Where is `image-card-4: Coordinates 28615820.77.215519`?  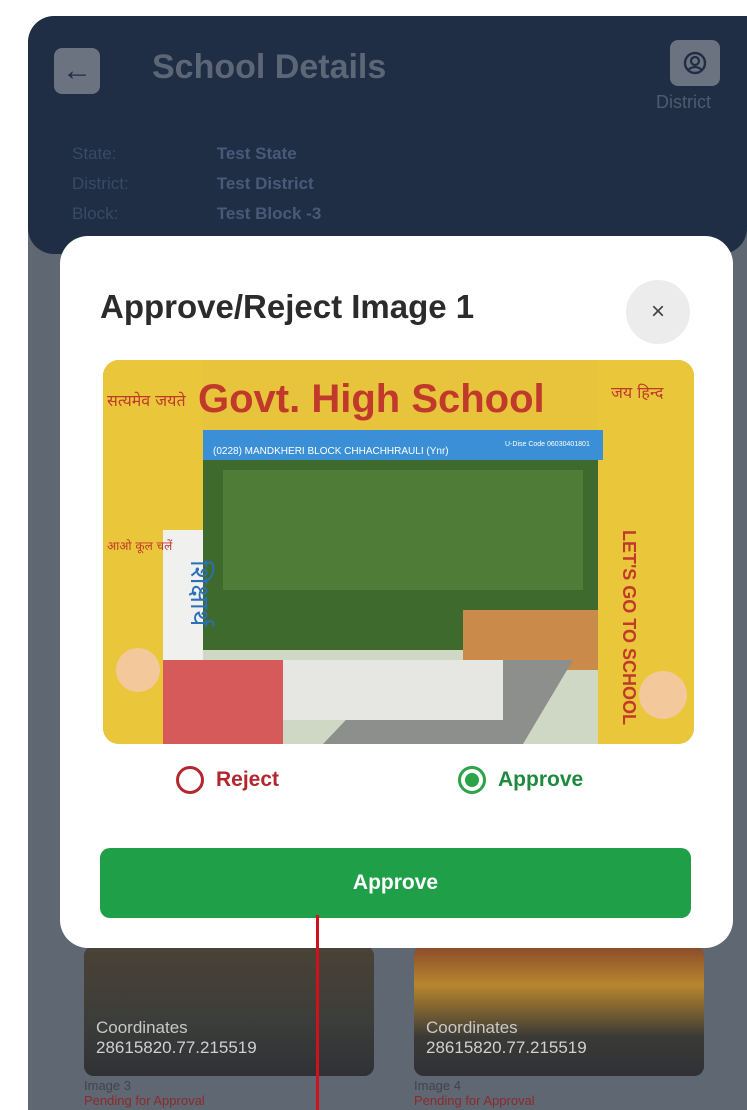 image-card-4: Coordinates 28615820.77.215519 is located at coordinates (559, 1011).